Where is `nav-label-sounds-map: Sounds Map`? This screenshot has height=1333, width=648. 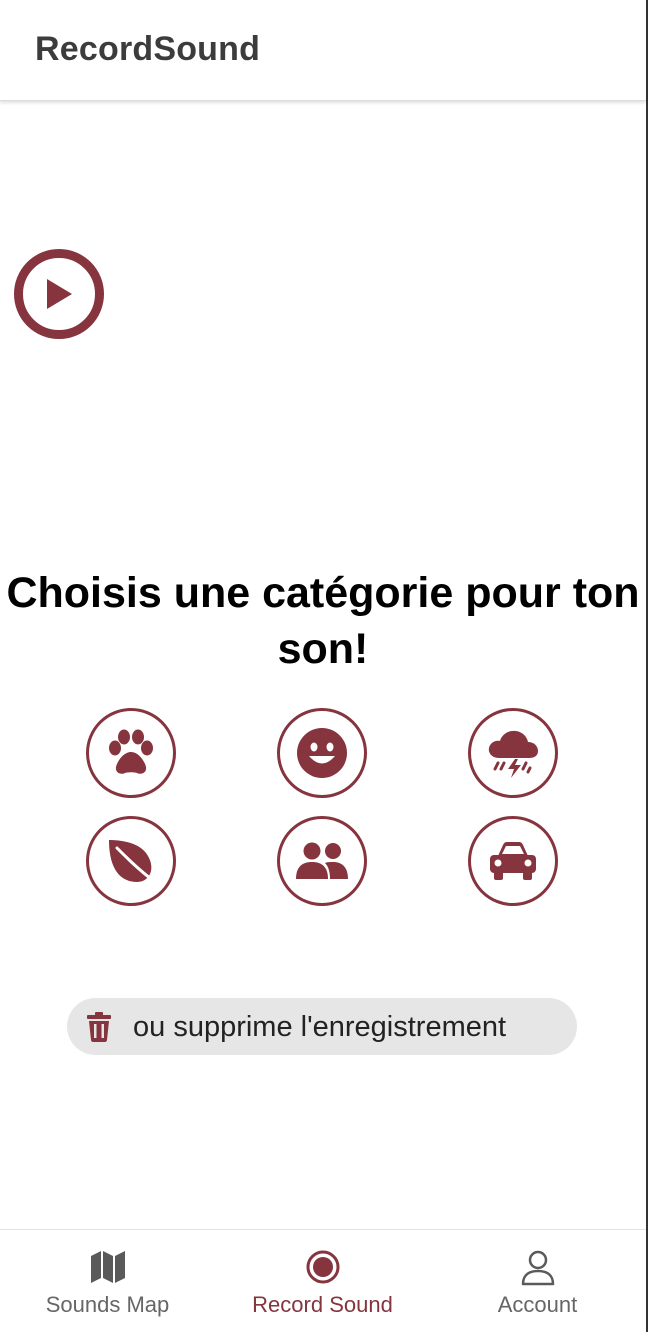 nav-label-sounds-map: Sounds Map is located at coordinates (107, 1304).